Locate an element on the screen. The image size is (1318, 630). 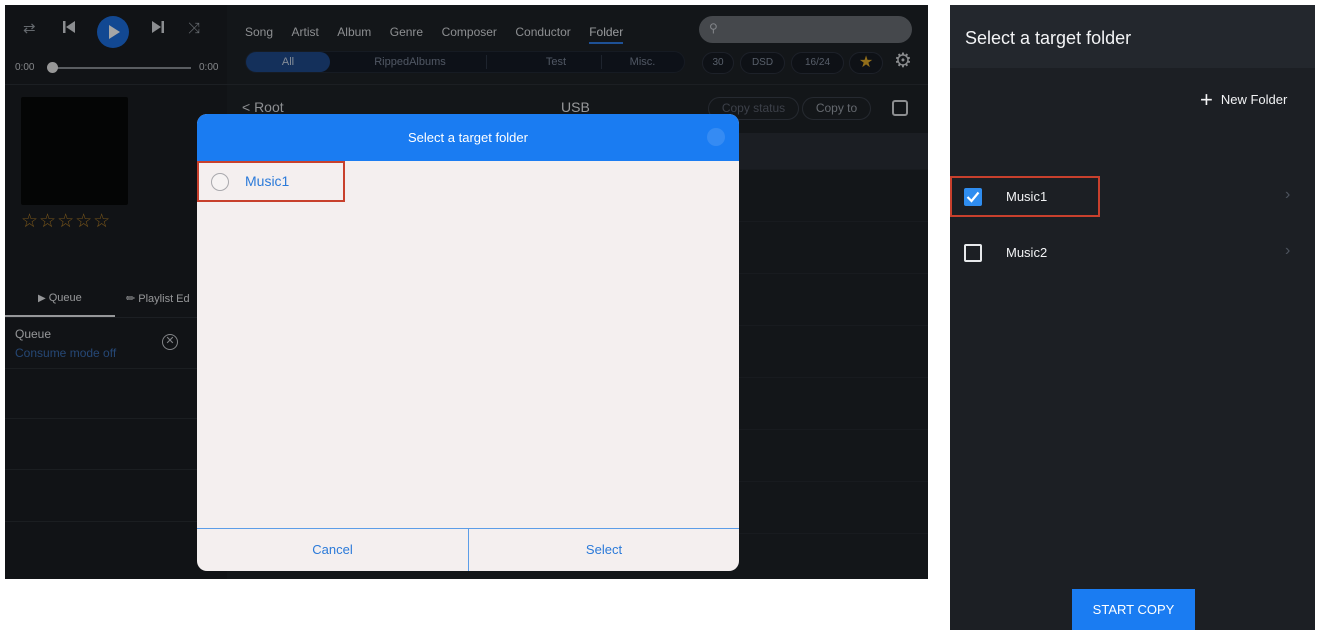
checkbox-unchecked is located at coordinates (973, 253).